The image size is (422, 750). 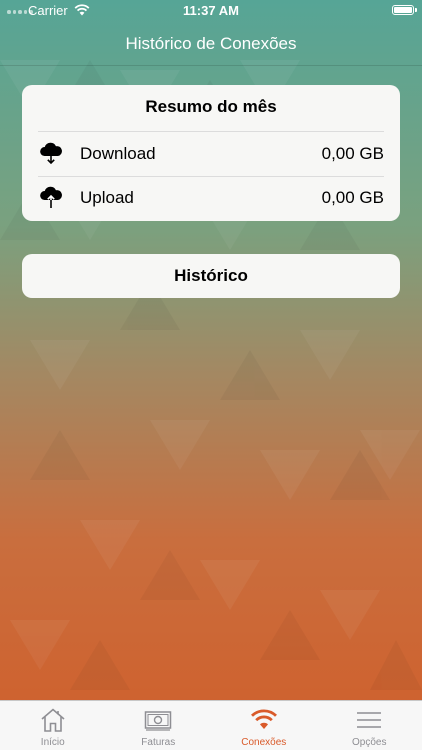 I want to click on download-label: Download, so click(x=118, y=153).